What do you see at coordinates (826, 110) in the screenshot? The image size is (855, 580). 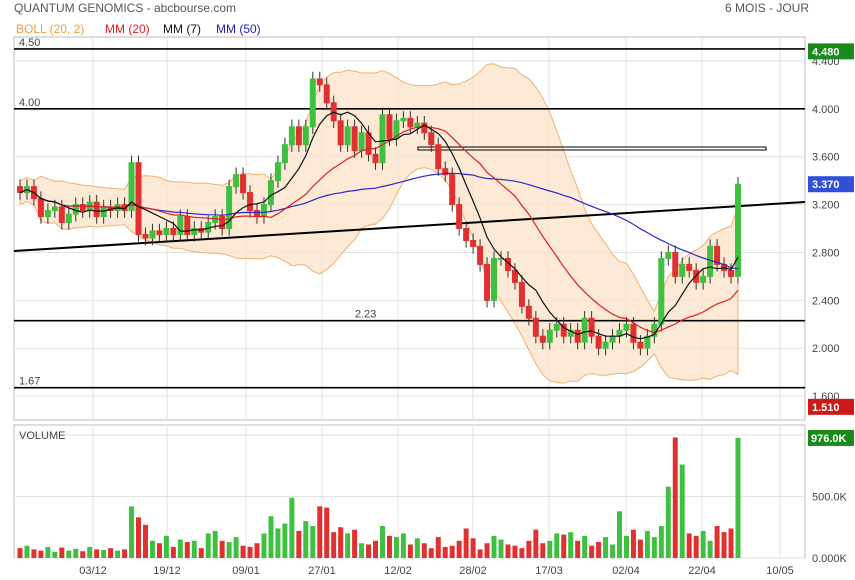 I see `y-tick-label: 4.000` at bounding box center [826, 110].